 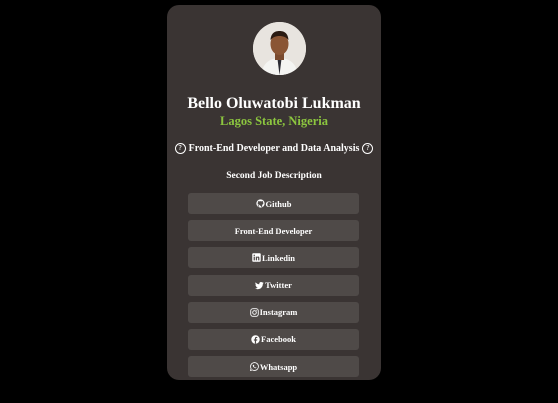 What do you see at coordinates (274, 121) in the screenshot?
I see `profile-location: Lagos State, Nigeria` at bounding box center [274, 121].